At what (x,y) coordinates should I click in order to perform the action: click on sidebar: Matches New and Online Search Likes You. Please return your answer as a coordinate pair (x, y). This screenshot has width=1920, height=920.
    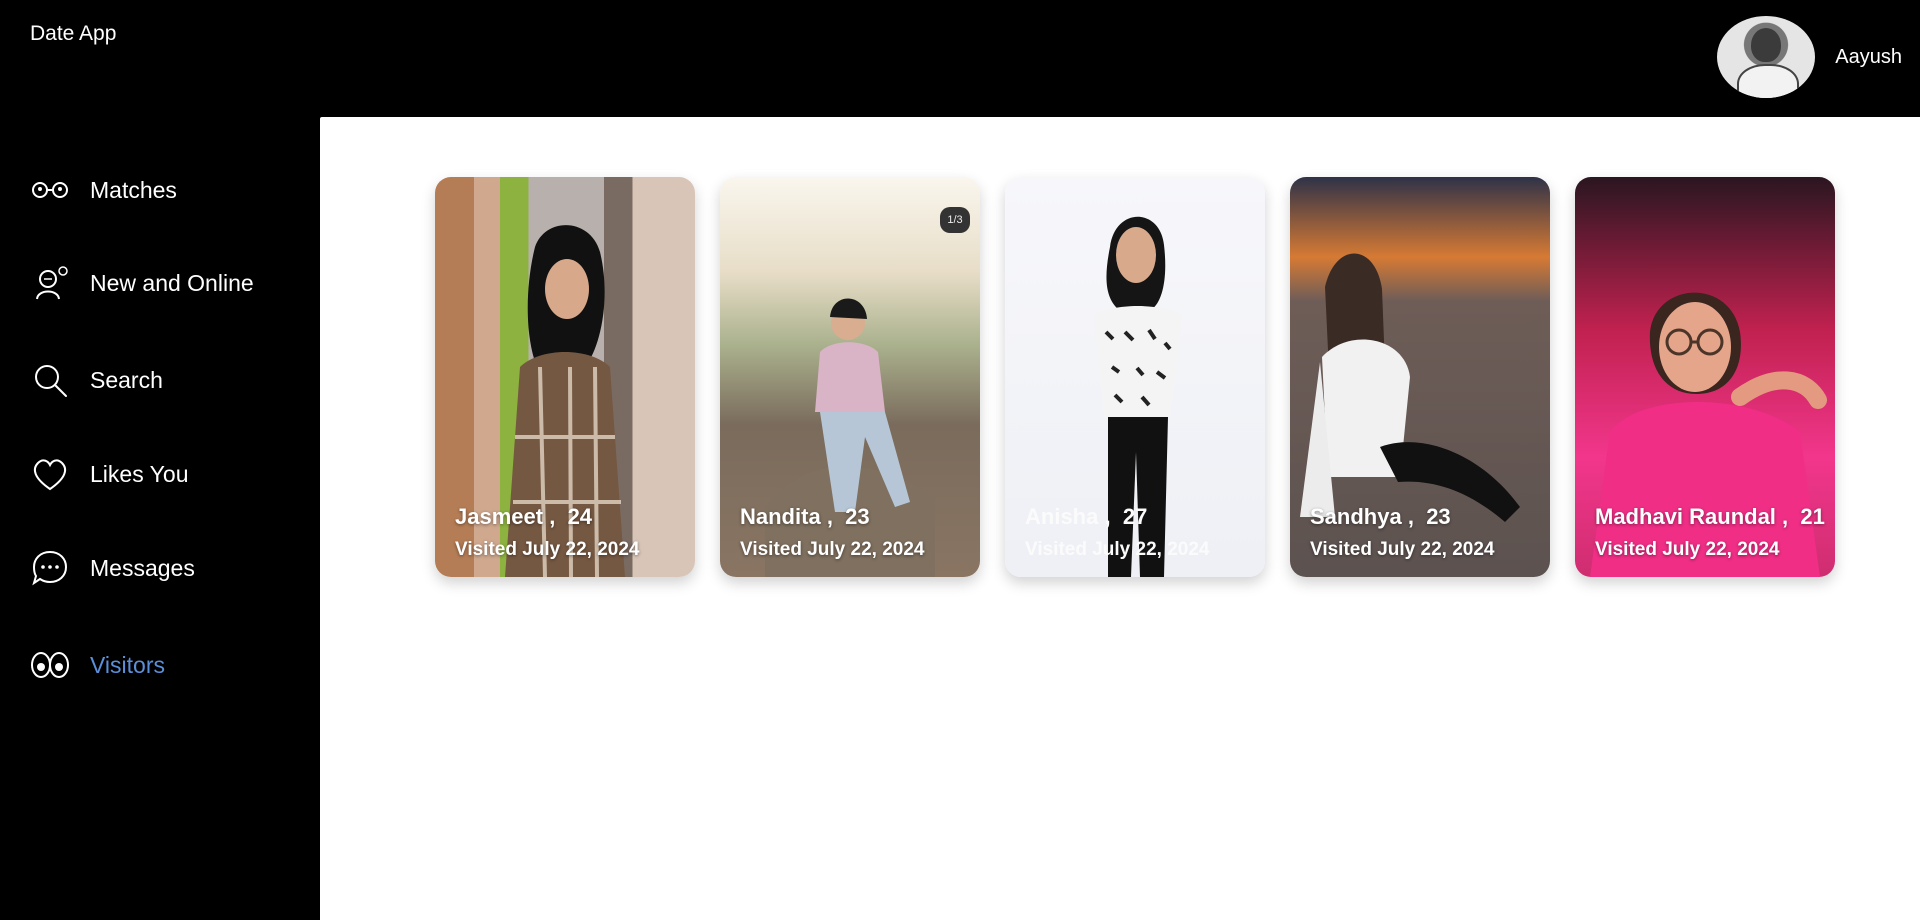
    Looking at the image, I should click on (160, 518).